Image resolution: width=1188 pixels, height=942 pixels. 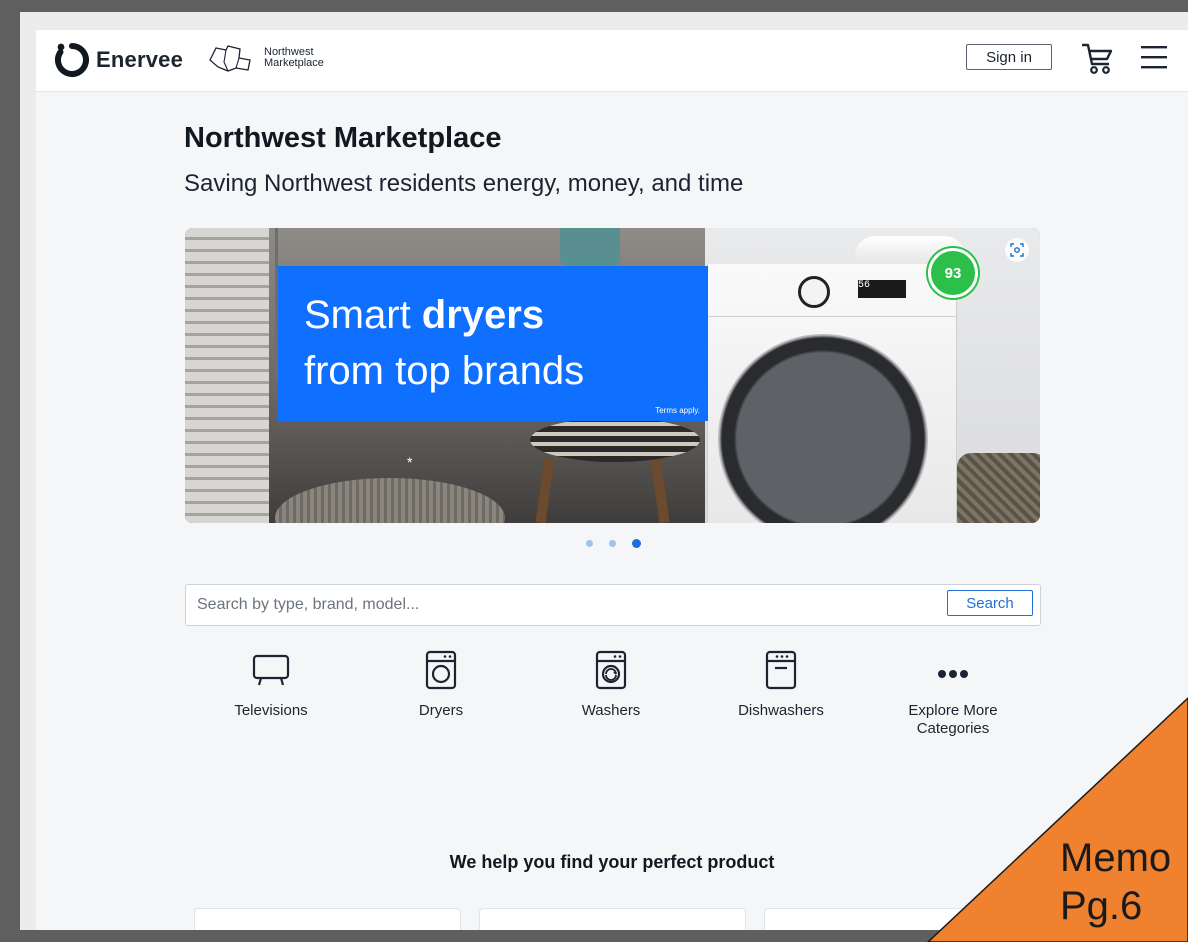 What do you see at coordinates (998, 488) in the screenshot?
I see `laundry-basket-image` at bounding box center [998, 488].